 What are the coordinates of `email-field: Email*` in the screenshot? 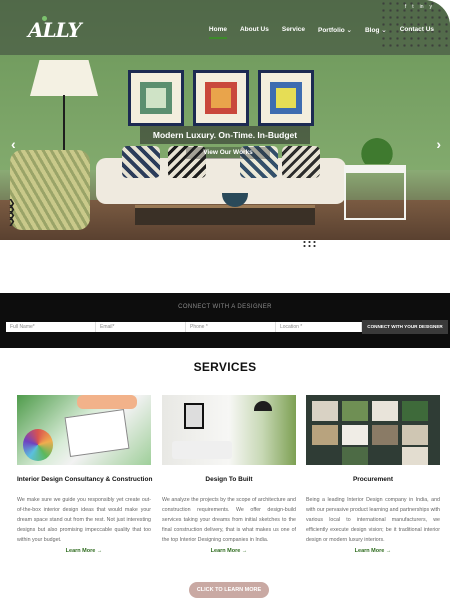 It's located at (141, 327).